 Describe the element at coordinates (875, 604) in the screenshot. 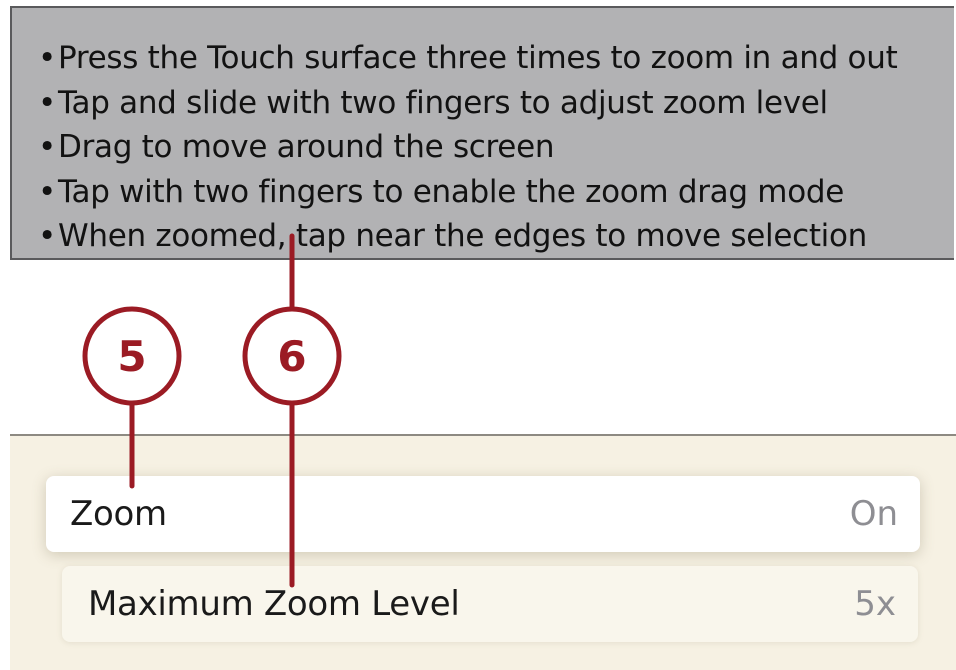

I see `maximum-zoom-level-value: 5x` at that location.